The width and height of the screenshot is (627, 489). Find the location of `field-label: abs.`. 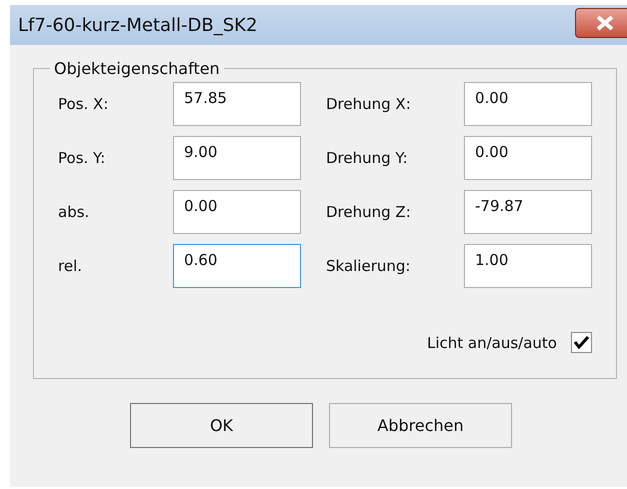

field-label: abs. is located at coordinates (74, 212).